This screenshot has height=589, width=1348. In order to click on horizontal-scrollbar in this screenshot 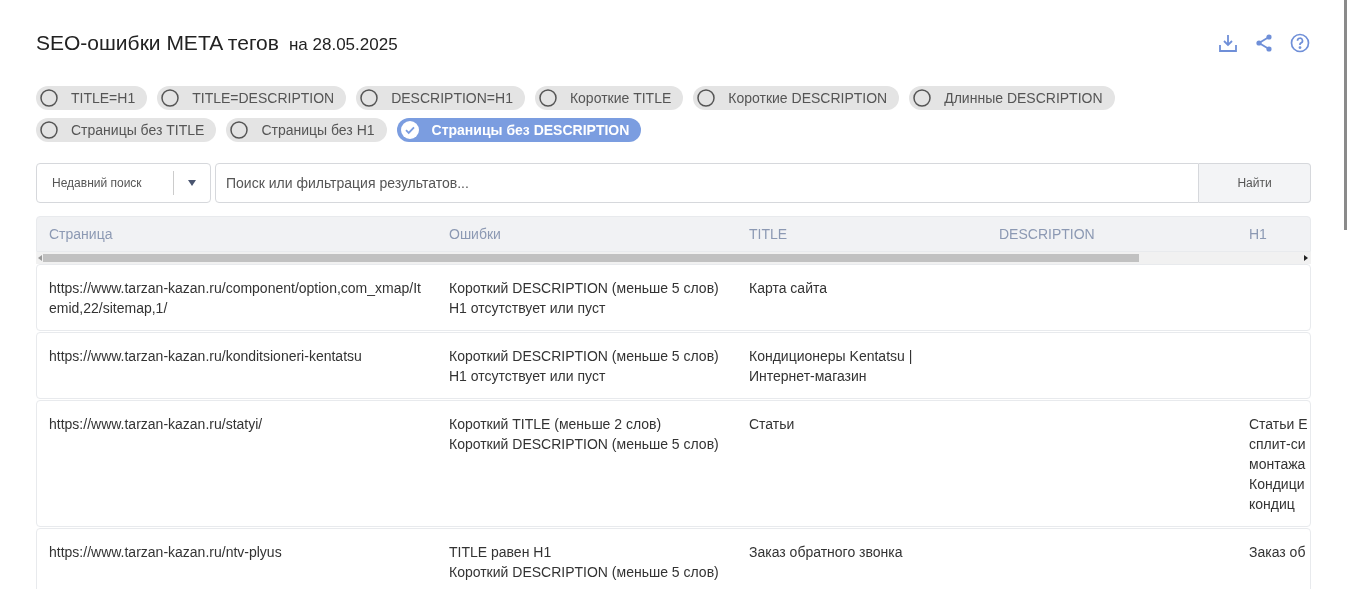, I will do `click(673, 258)`.